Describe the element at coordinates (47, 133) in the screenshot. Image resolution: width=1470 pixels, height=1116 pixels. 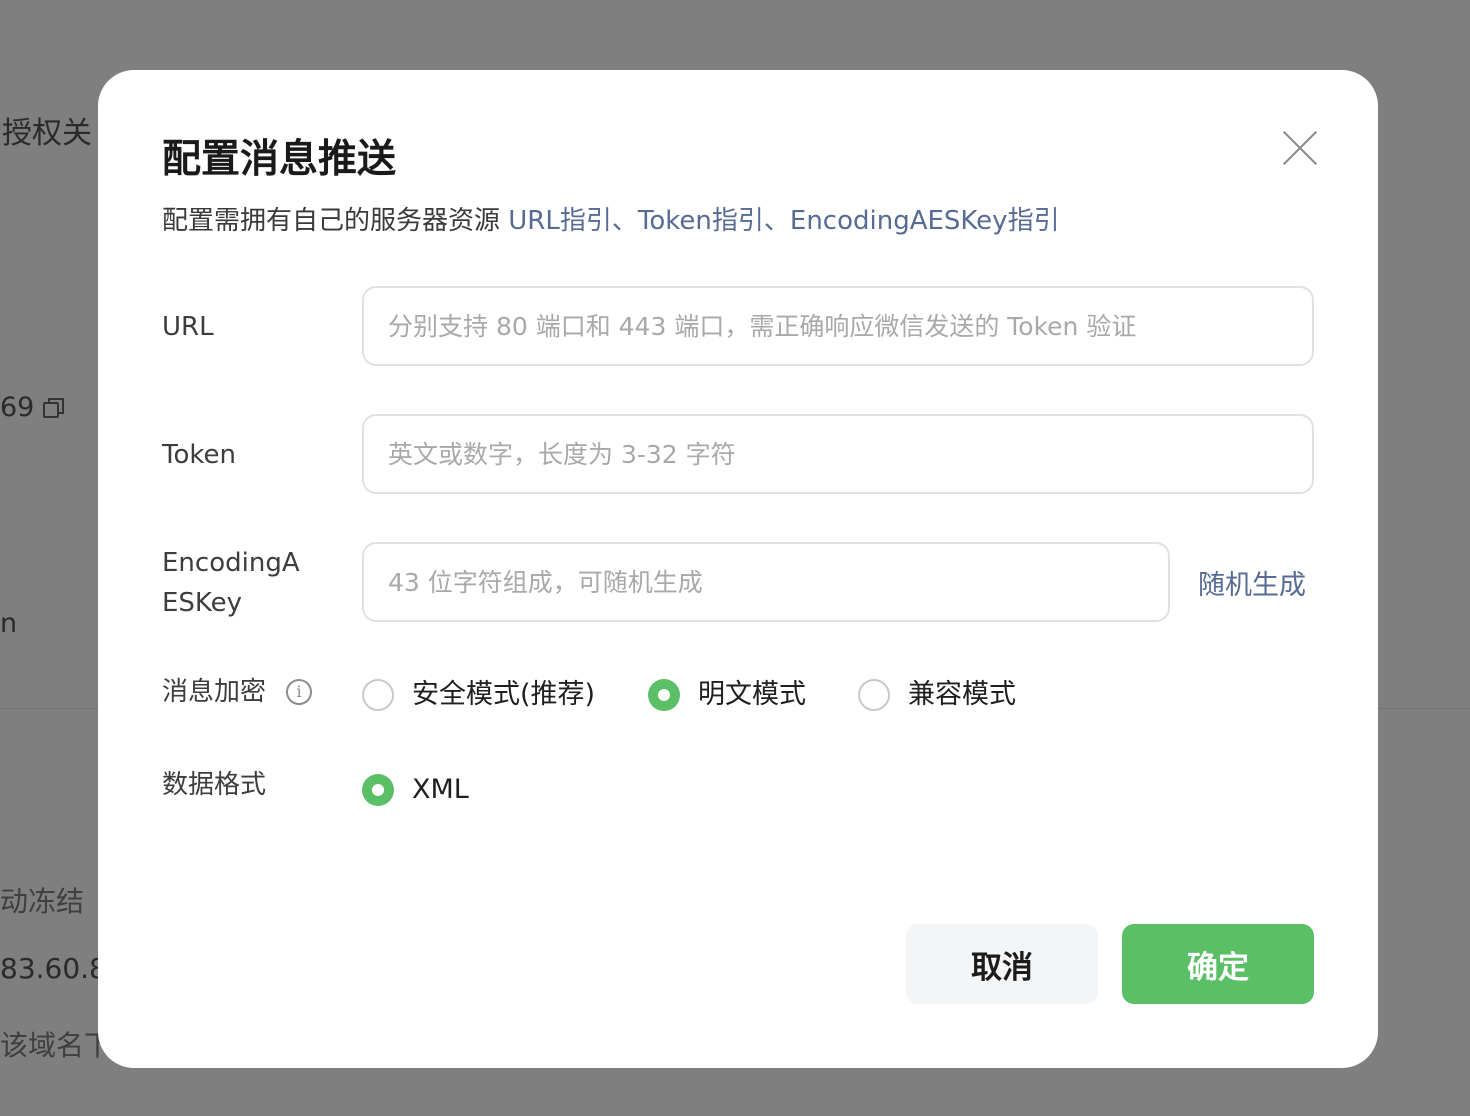
I see `bg-text-auth: 授权关` at that location.